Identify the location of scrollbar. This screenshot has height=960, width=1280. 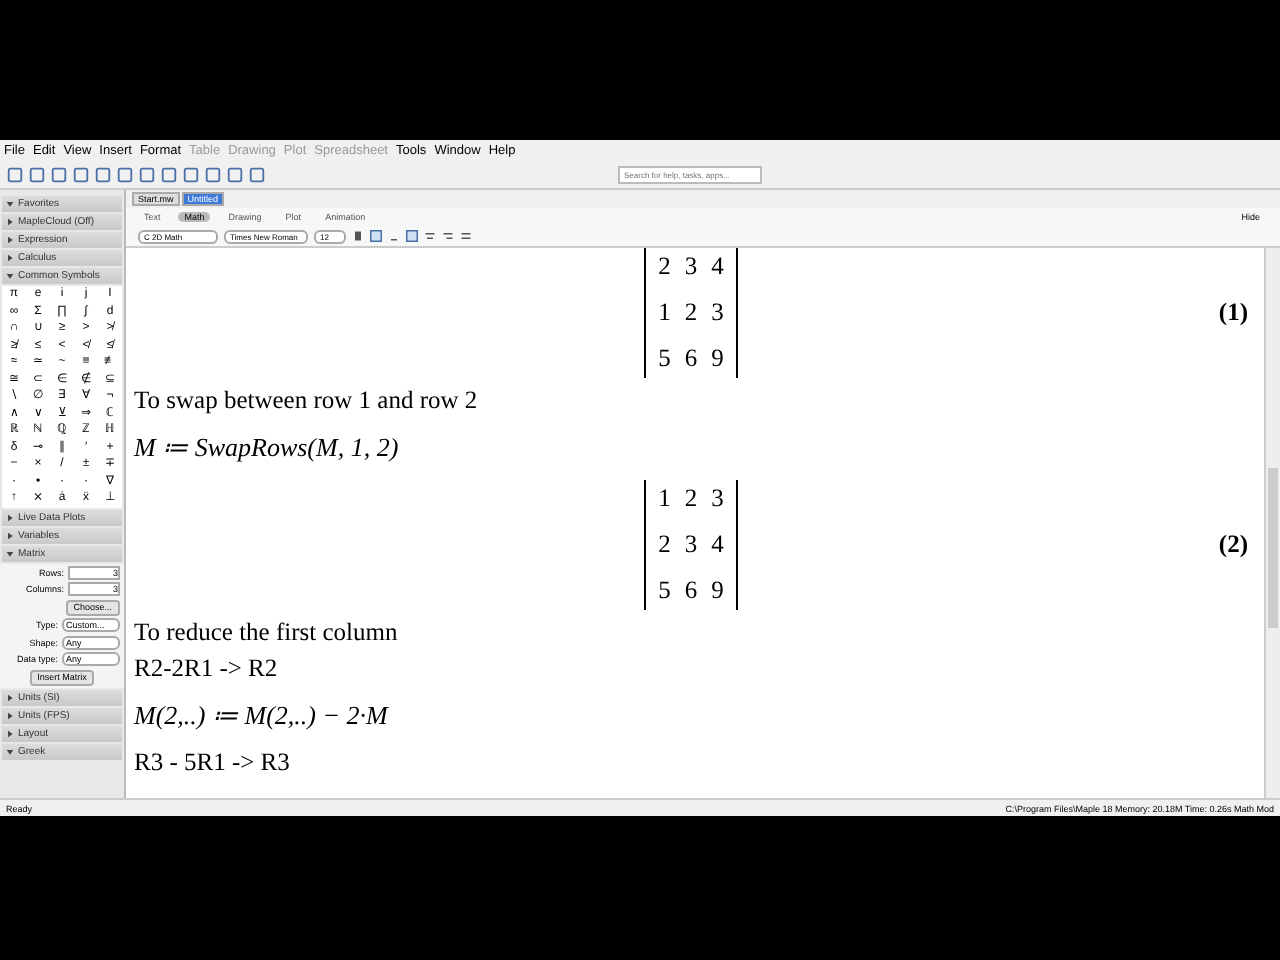
(1272, 523).